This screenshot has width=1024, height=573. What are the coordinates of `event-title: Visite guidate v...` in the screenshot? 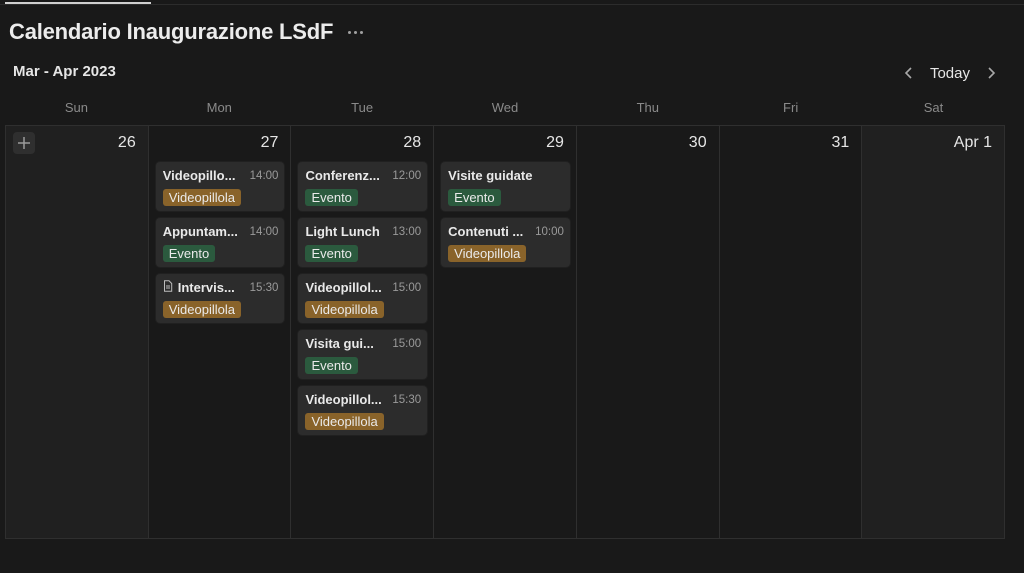 It's located at (491, 175).